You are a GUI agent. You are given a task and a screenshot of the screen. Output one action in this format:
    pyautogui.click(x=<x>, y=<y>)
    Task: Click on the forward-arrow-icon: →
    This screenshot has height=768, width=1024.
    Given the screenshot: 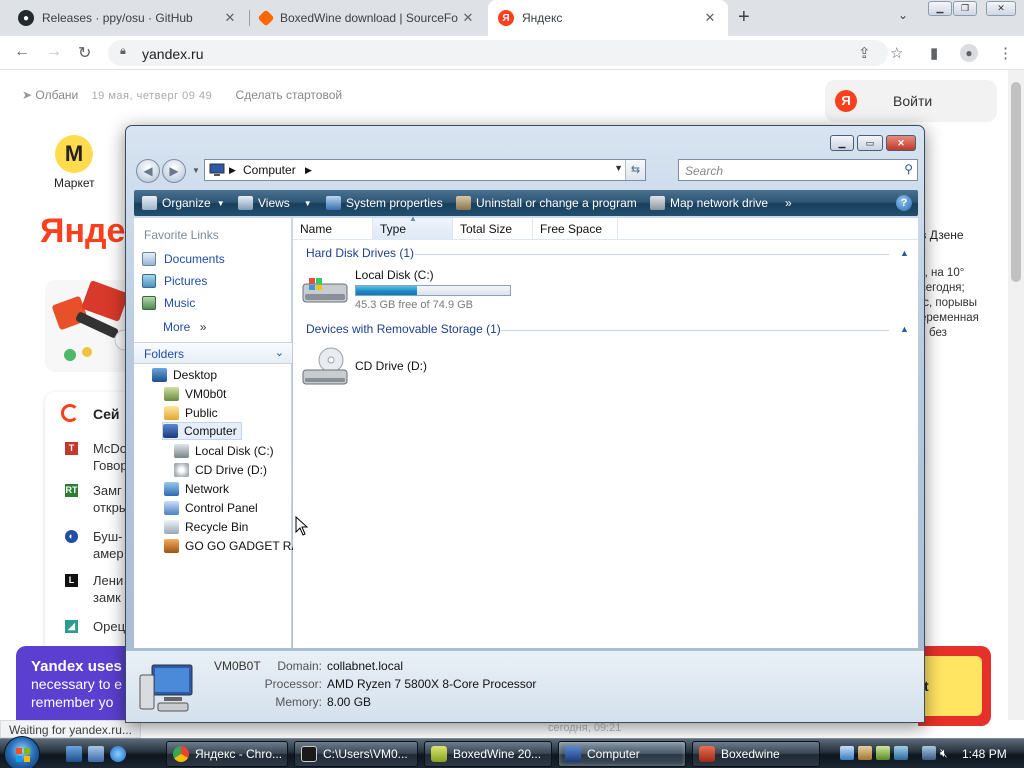 What is the action you would take?
    pyautogui.click(x=54, y=52)
    